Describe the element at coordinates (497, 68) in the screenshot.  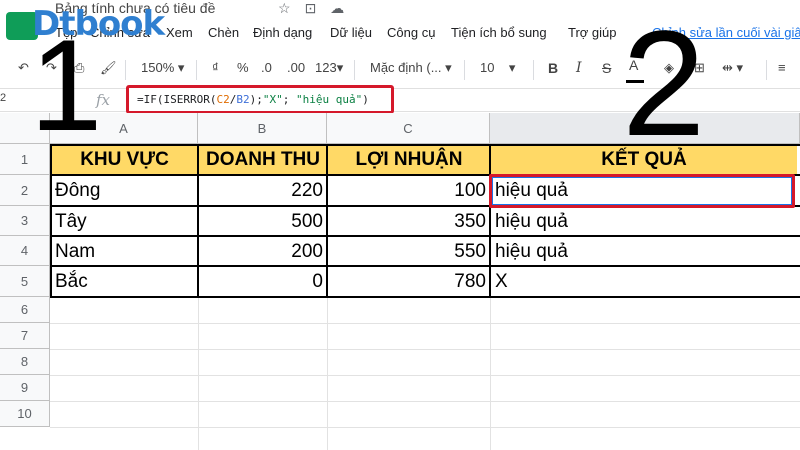
I see `font-size-select: 10 ▾` at that location.